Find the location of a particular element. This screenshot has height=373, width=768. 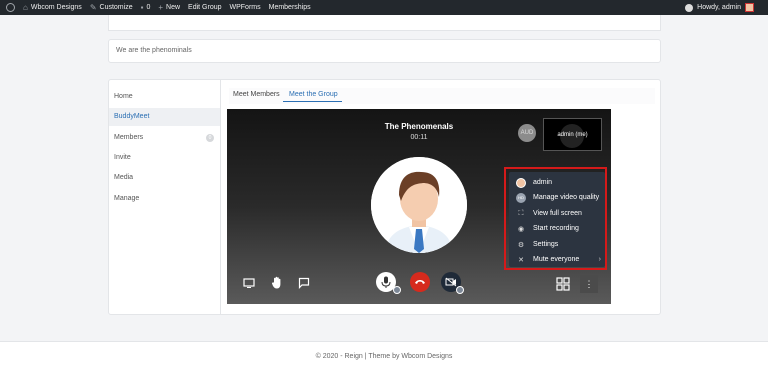

wp-logo-menu is located at coordinates (9, 7).